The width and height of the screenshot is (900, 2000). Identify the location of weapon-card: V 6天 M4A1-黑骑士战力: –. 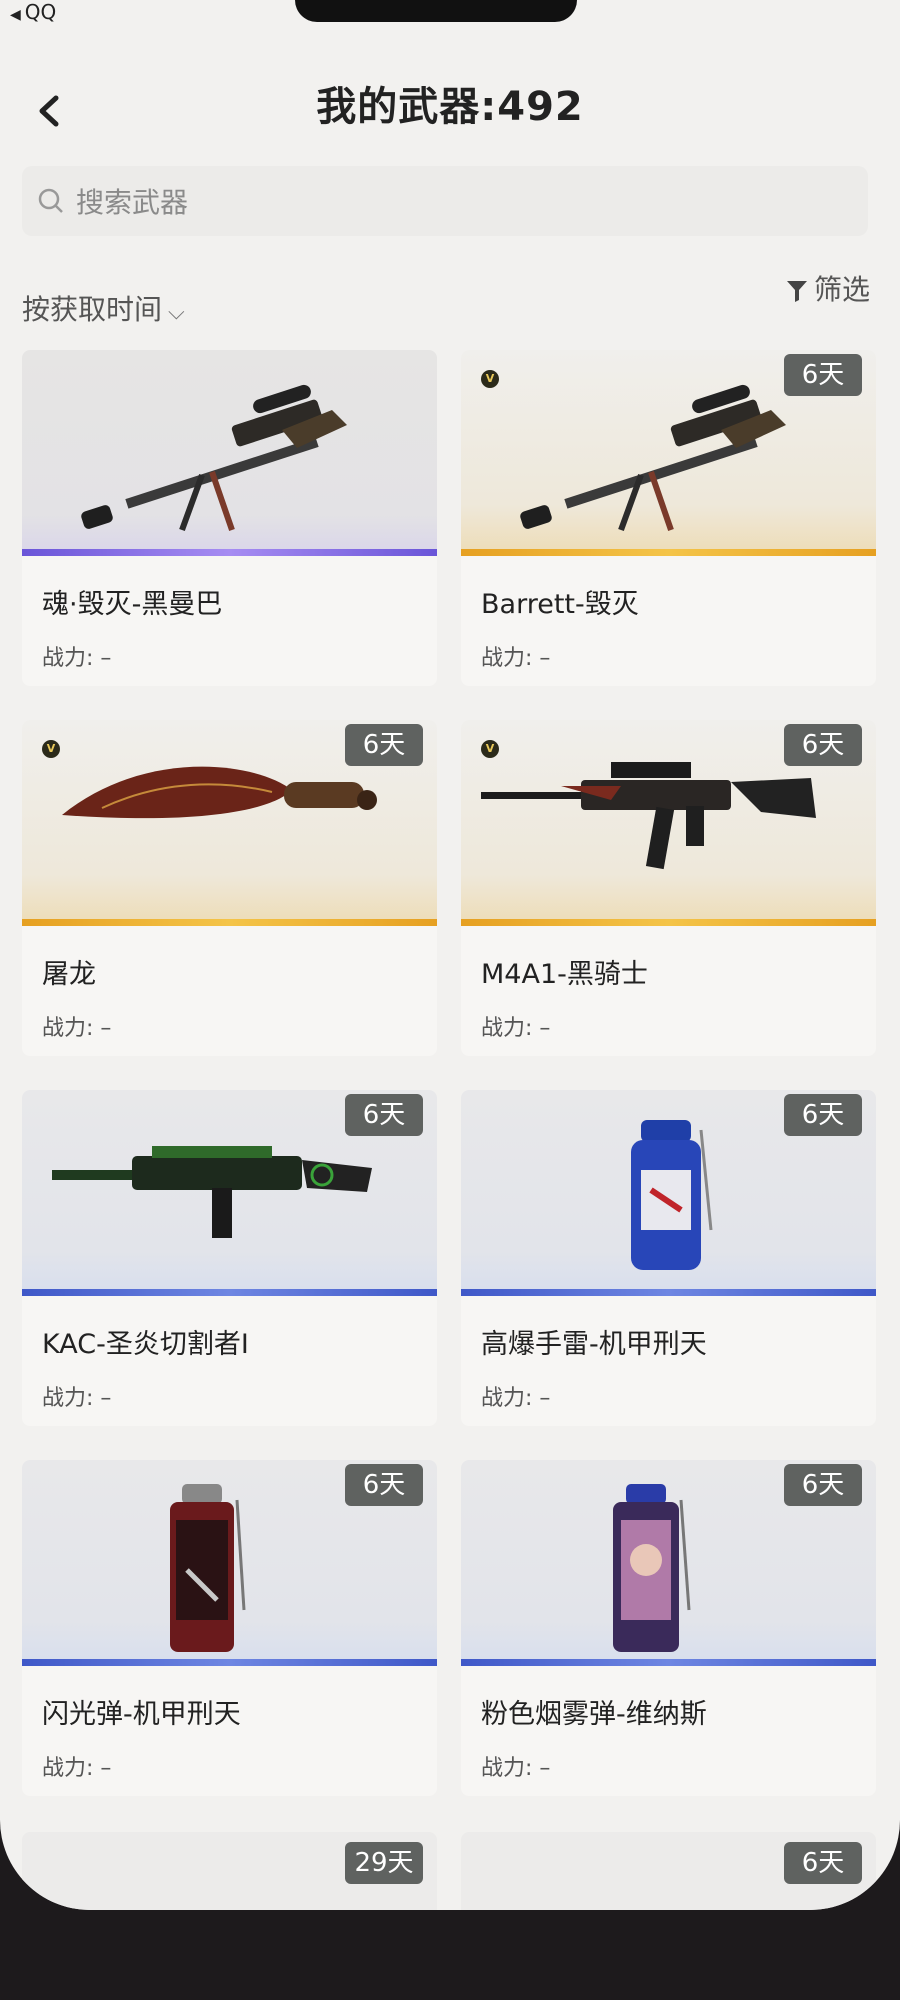
(668, 888).